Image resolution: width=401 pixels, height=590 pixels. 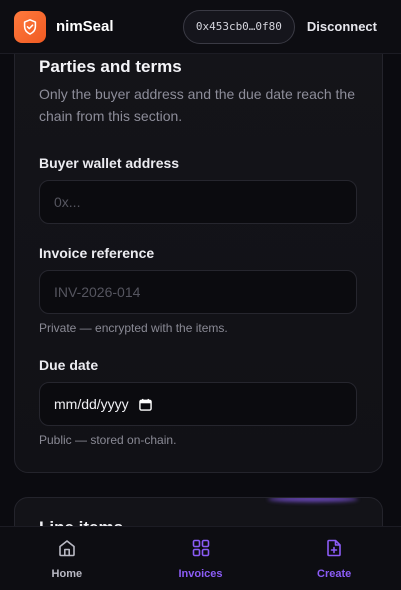 What do you see at coordinates (85, 26) in the screenshot?
I see `app-name: nimSeal` at bounding box center [85, 26].